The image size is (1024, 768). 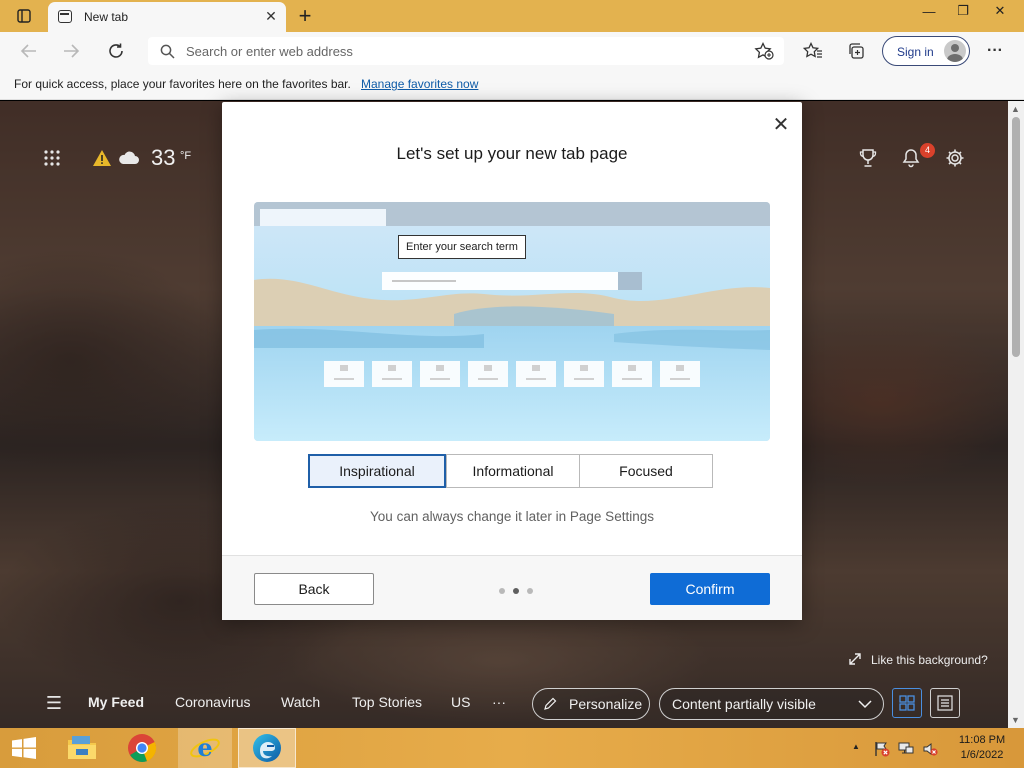 I want to click on rewards-button, so click(x=868, y=158).